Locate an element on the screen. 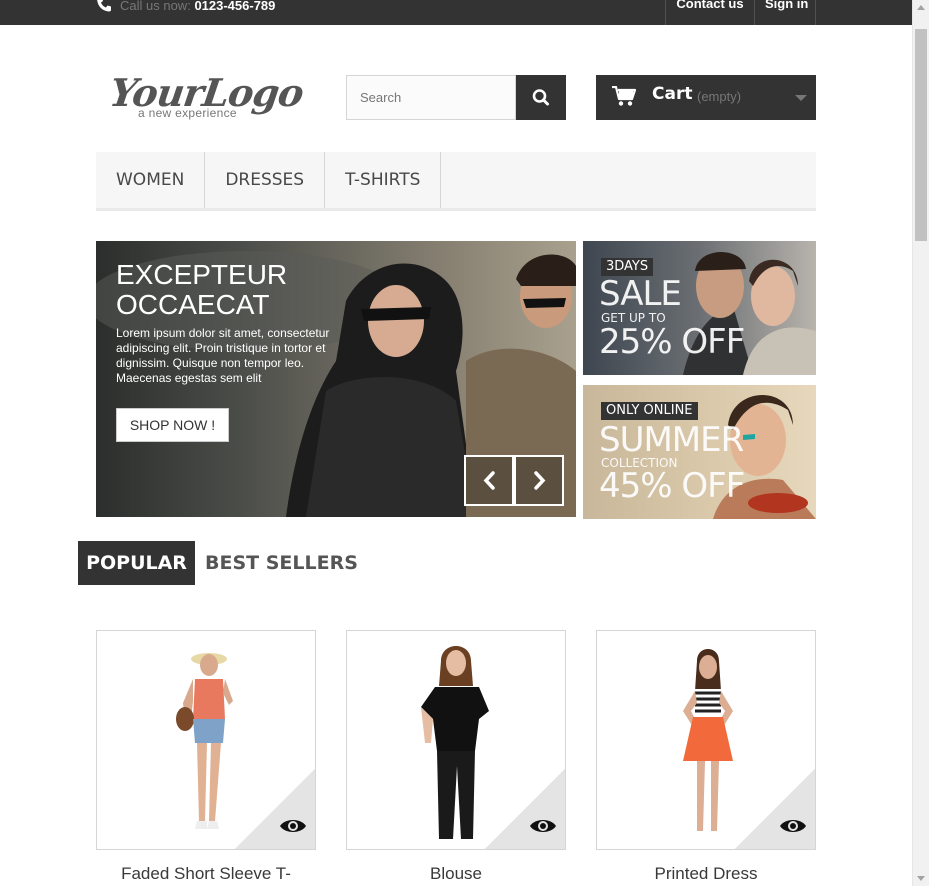  product-card: Printed Dress is located at coordinates (706, 756).